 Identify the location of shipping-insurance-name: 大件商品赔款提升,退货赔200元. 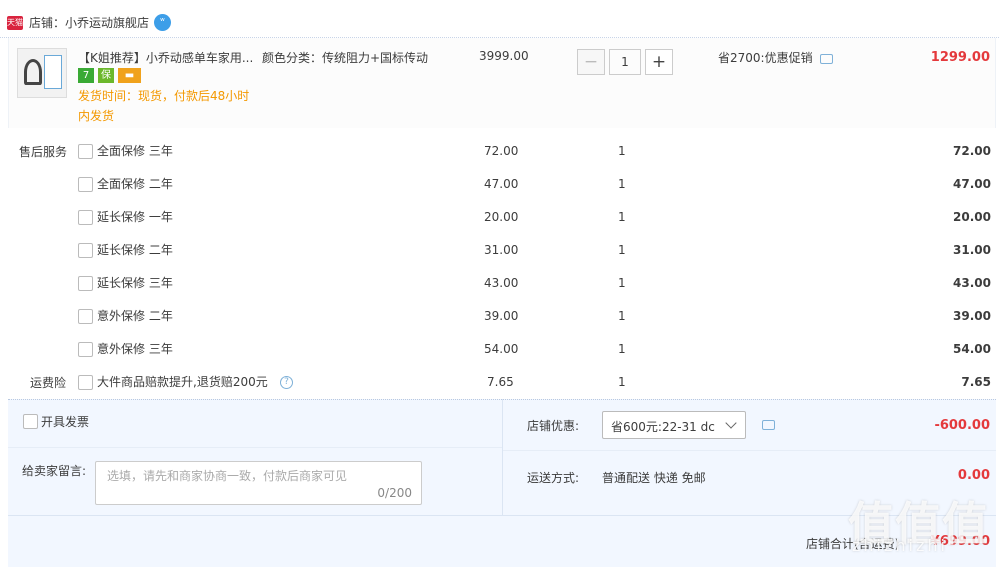
(182, 382).